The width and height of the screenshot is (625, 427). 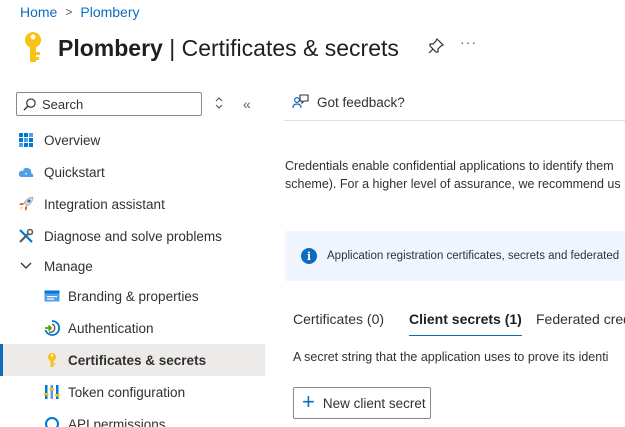 I want to click on search-input, so click(x=117, y=104).